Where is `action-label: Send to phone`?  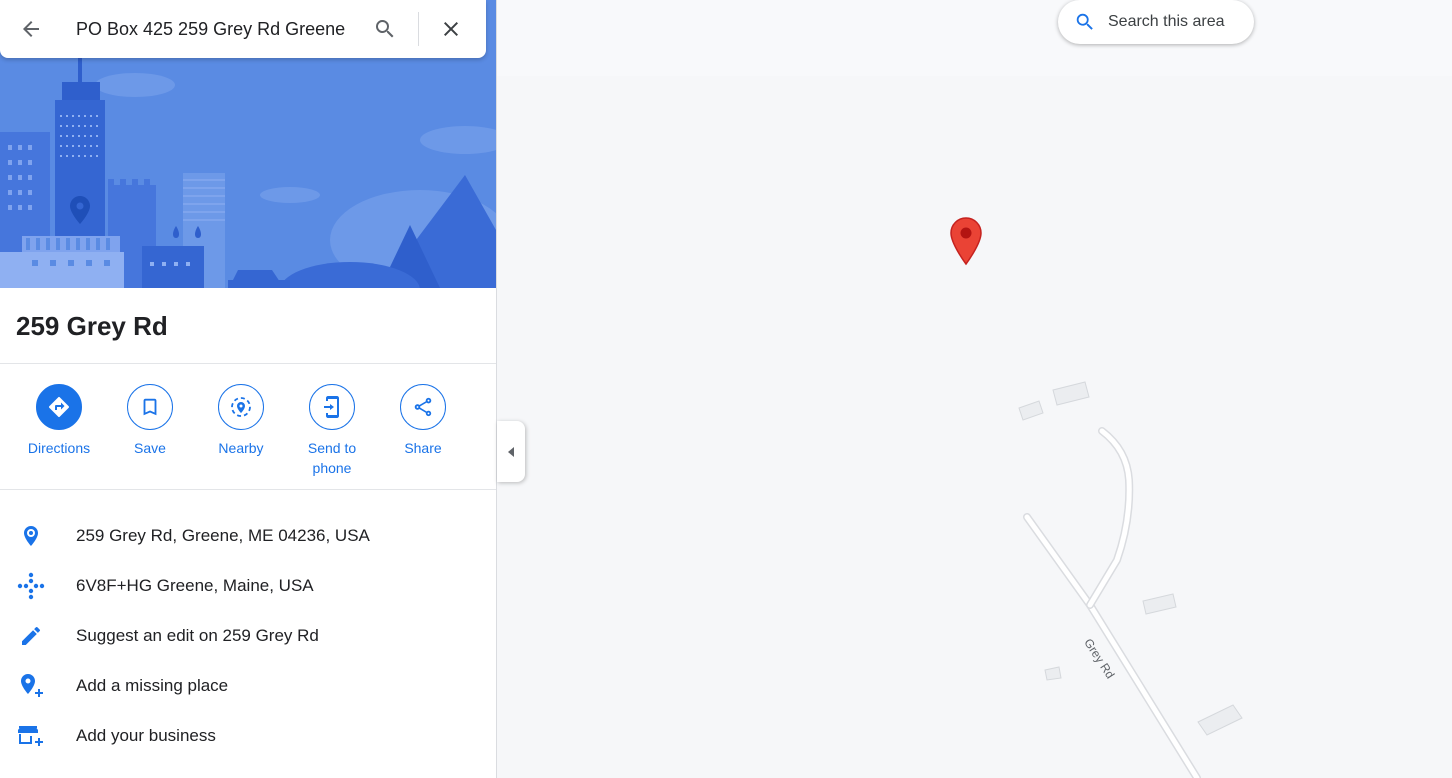 action-label: Send to phone is located at coordinates (332, 458).